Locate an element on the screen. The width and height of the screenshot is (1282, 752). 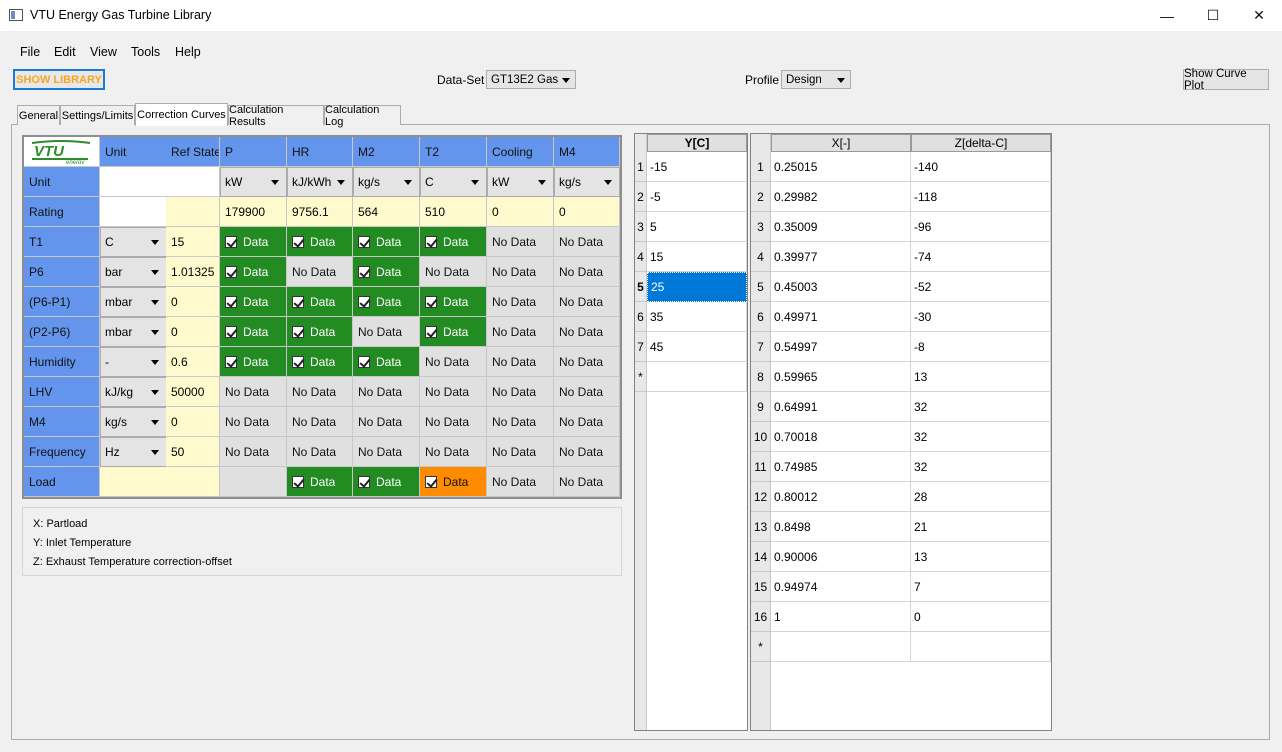
rating-value: 9756.1 is located at coordinates (320, 212).